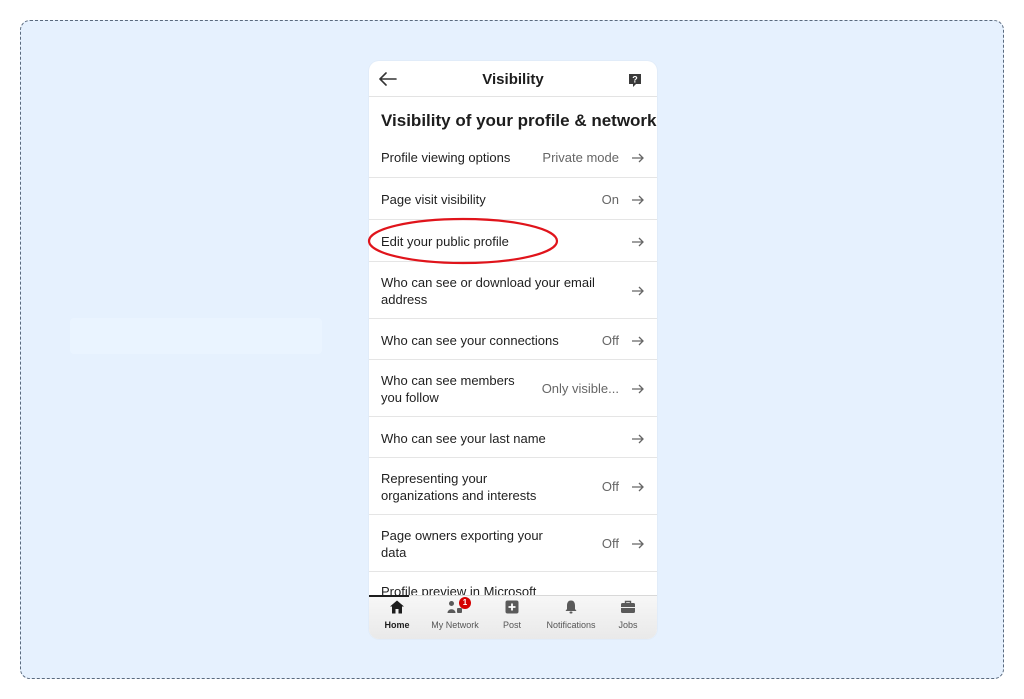 The image size is (1024, 699). Describe the element at coordinates (513, 199) in the screenshot. I see `settings-row-page-visit: Page visit visibility On` at that location.